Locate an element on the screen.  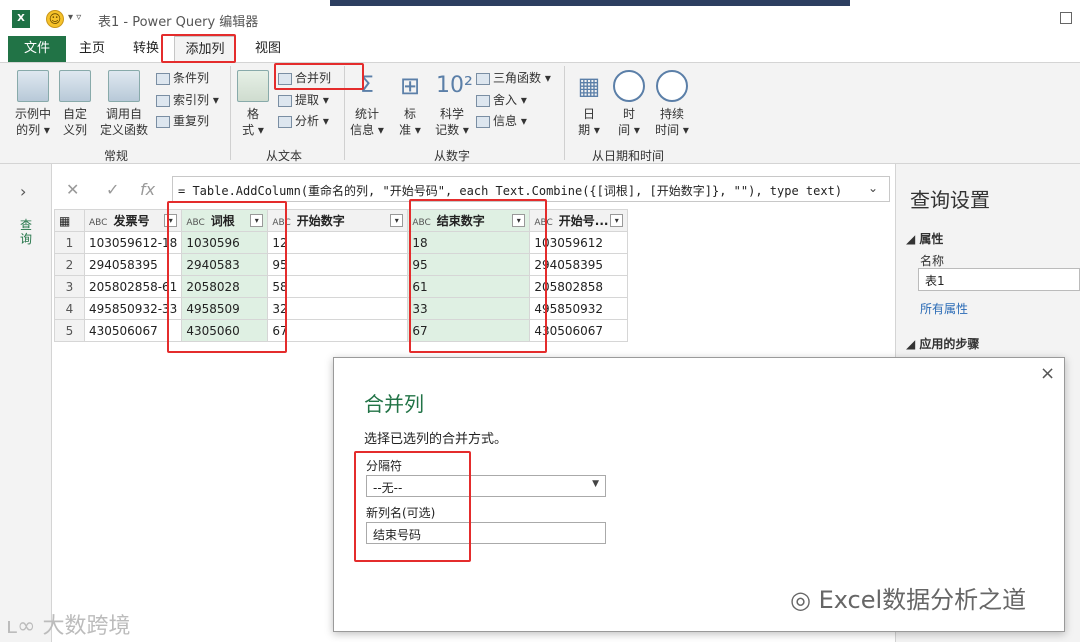
stopwatch-icon is located at coordinates (672, 86).